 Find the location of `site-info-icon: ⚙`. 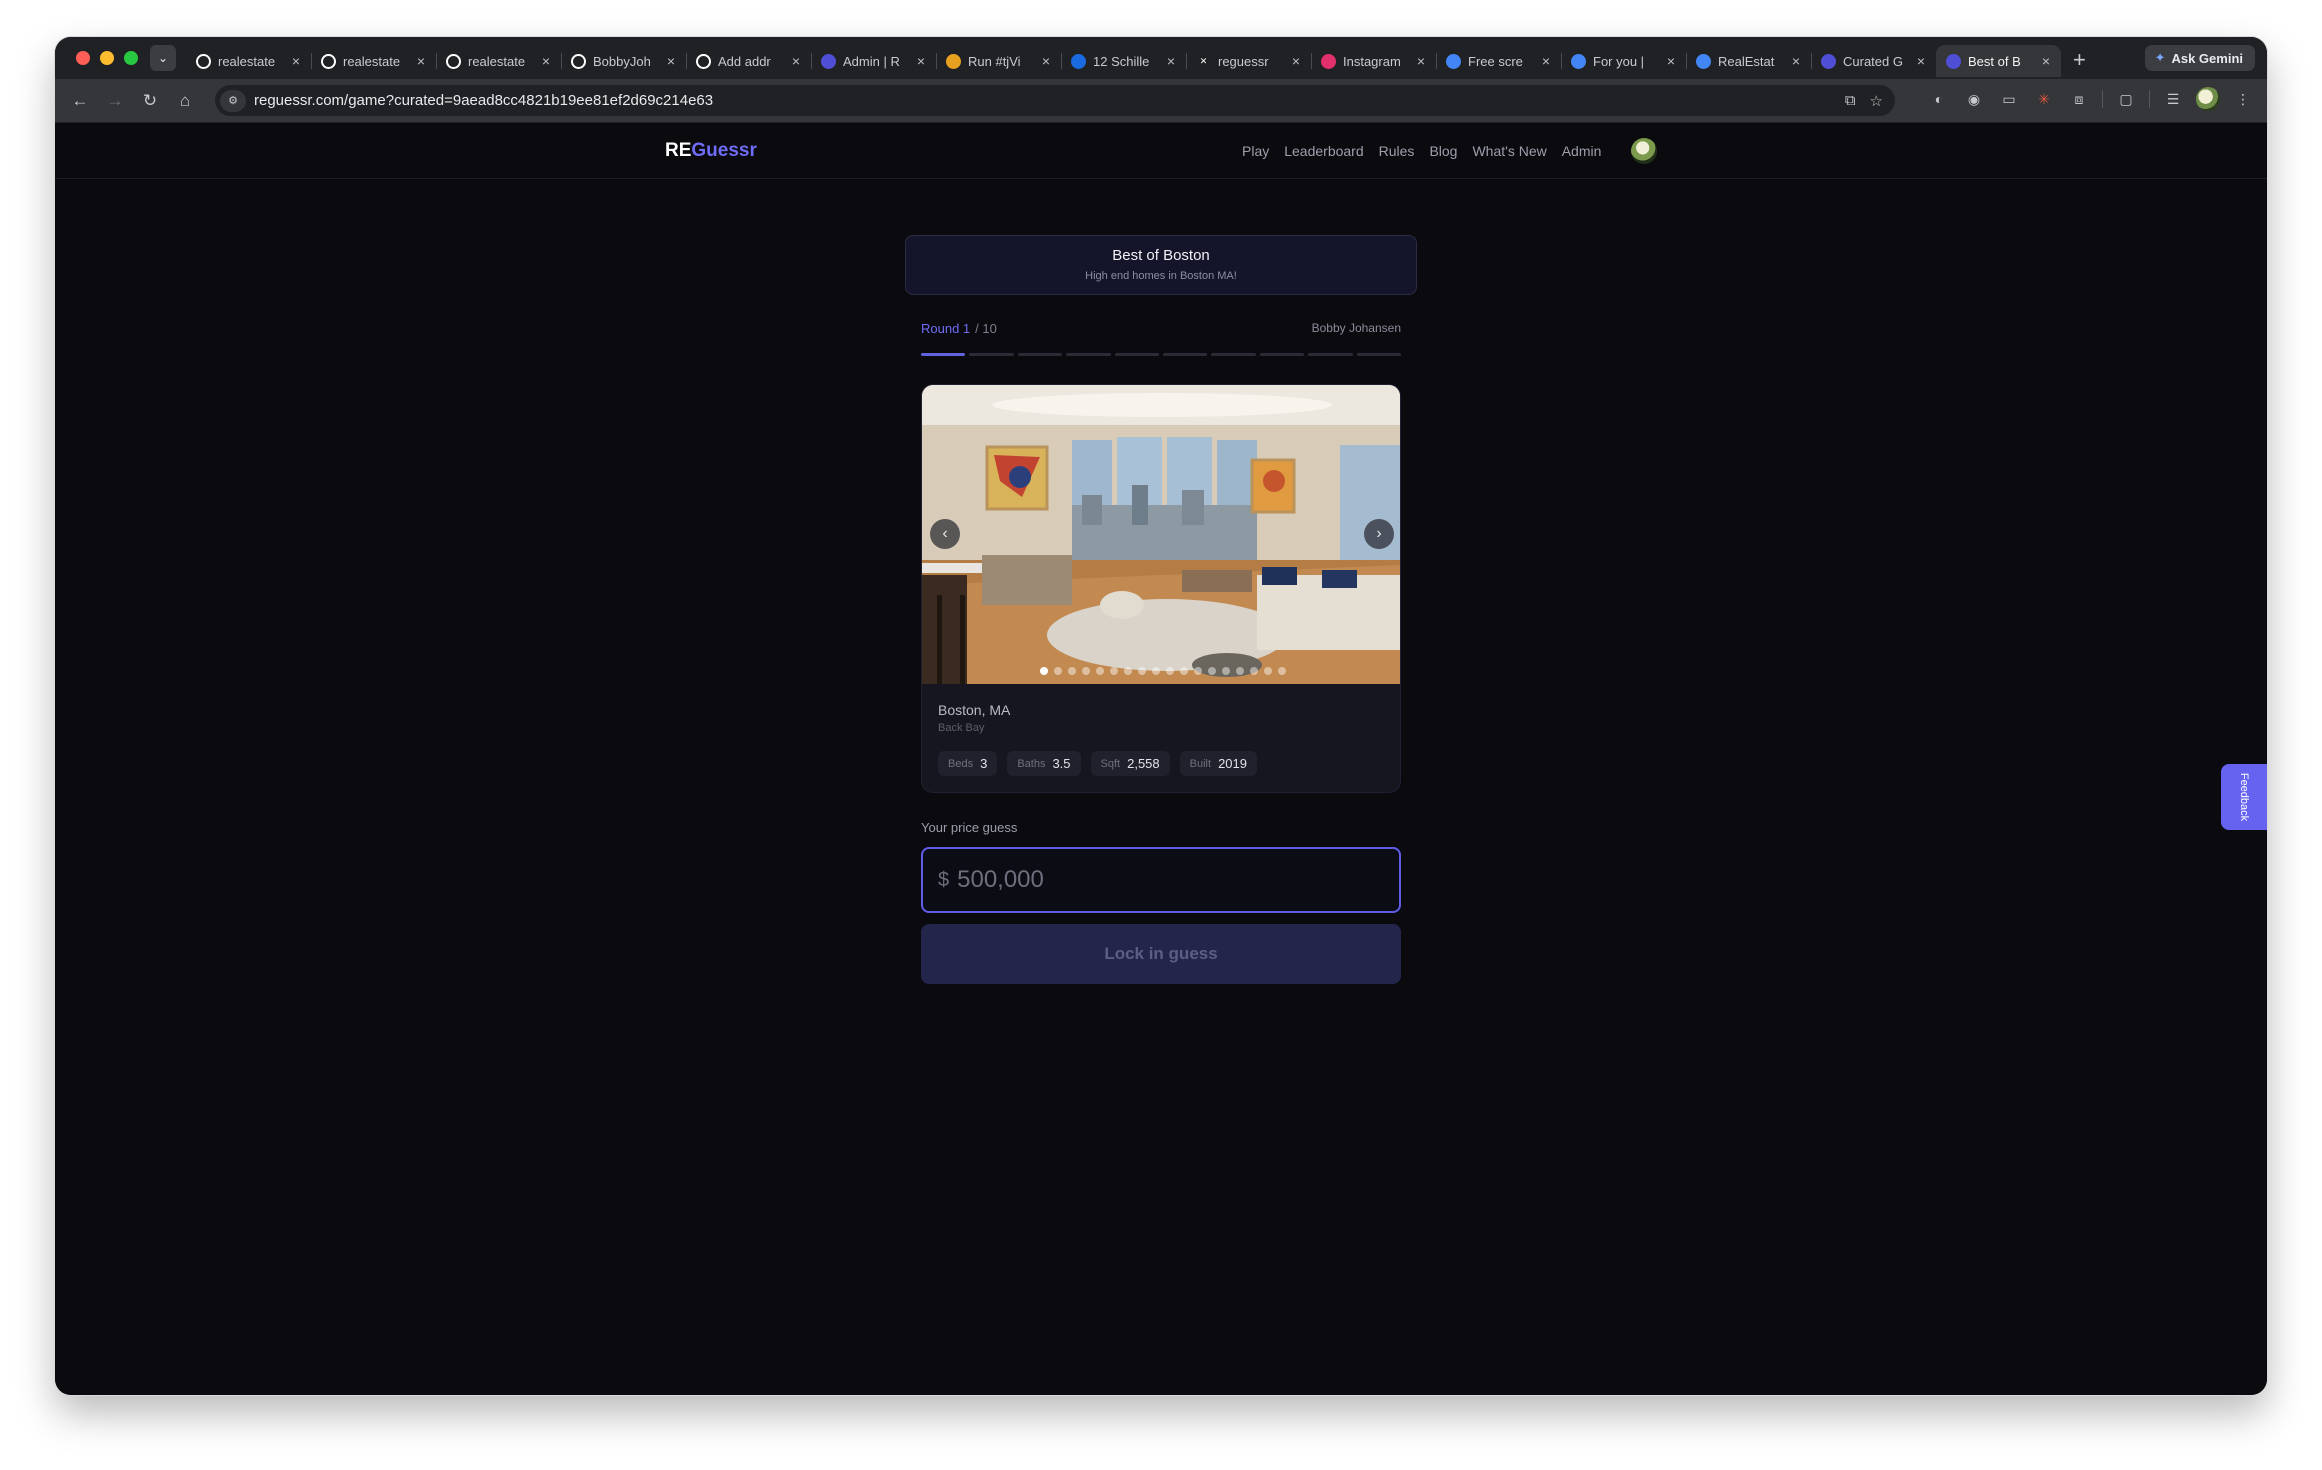

site-info-icon: ⚙ is located at coordinates (233, 100).